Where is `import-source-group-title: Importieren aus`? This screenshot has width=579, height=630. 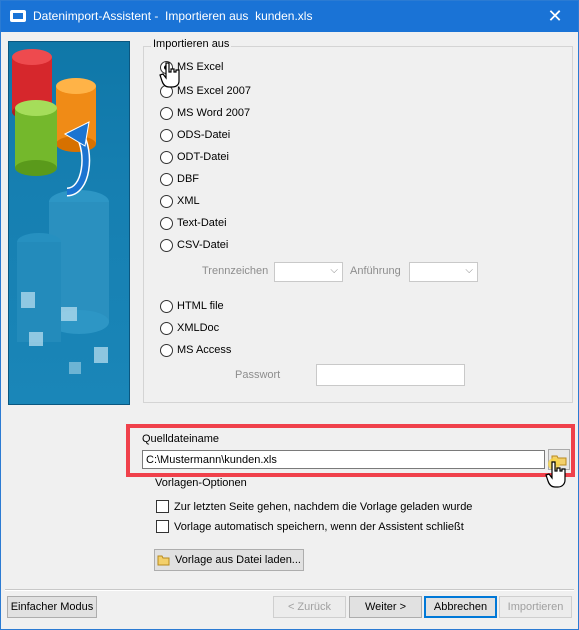 import-source-group-title: Importieren aus is located at coordinates (191, 44).